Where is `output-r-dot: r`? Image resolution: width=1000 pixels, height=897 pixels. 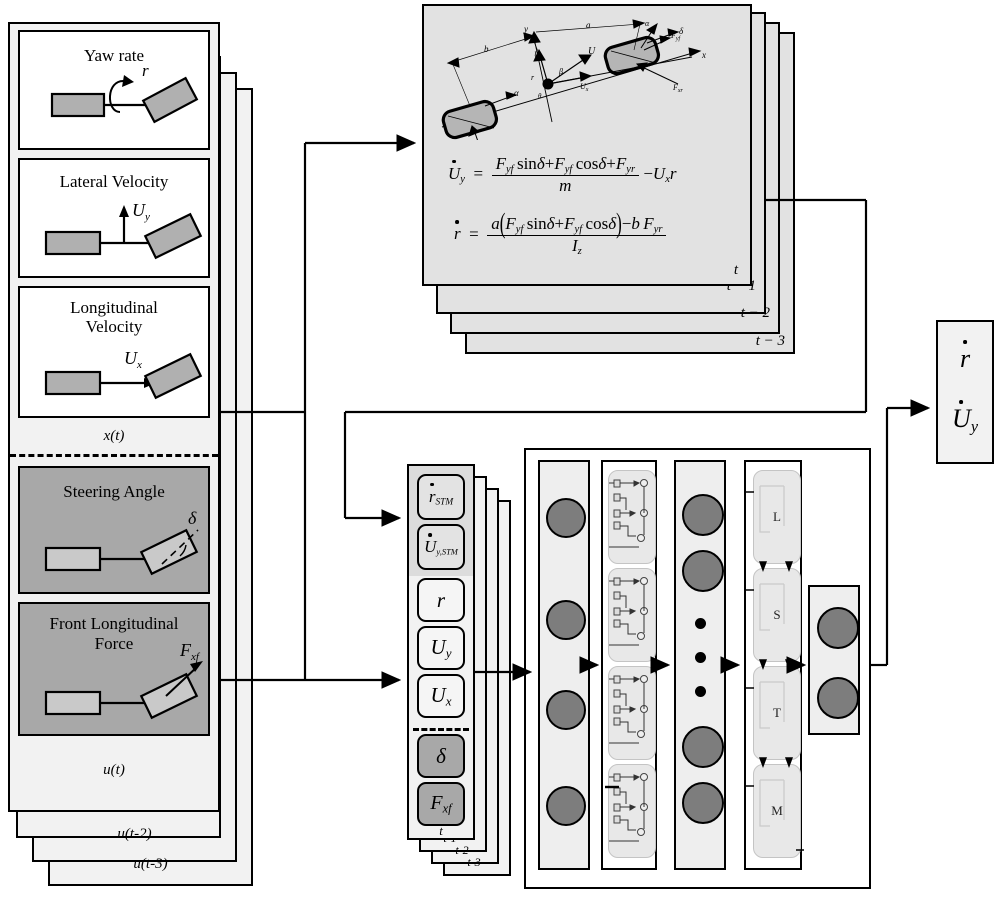
output-r-dot: r is located at coordinates (965, 358).